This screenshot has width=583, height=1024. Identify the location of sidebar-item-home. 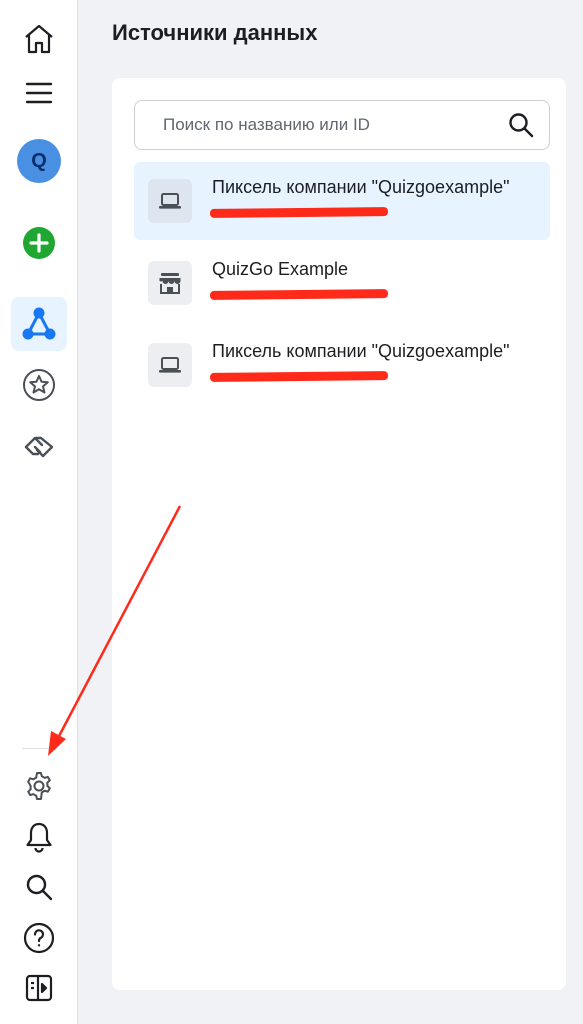
(39, 39).